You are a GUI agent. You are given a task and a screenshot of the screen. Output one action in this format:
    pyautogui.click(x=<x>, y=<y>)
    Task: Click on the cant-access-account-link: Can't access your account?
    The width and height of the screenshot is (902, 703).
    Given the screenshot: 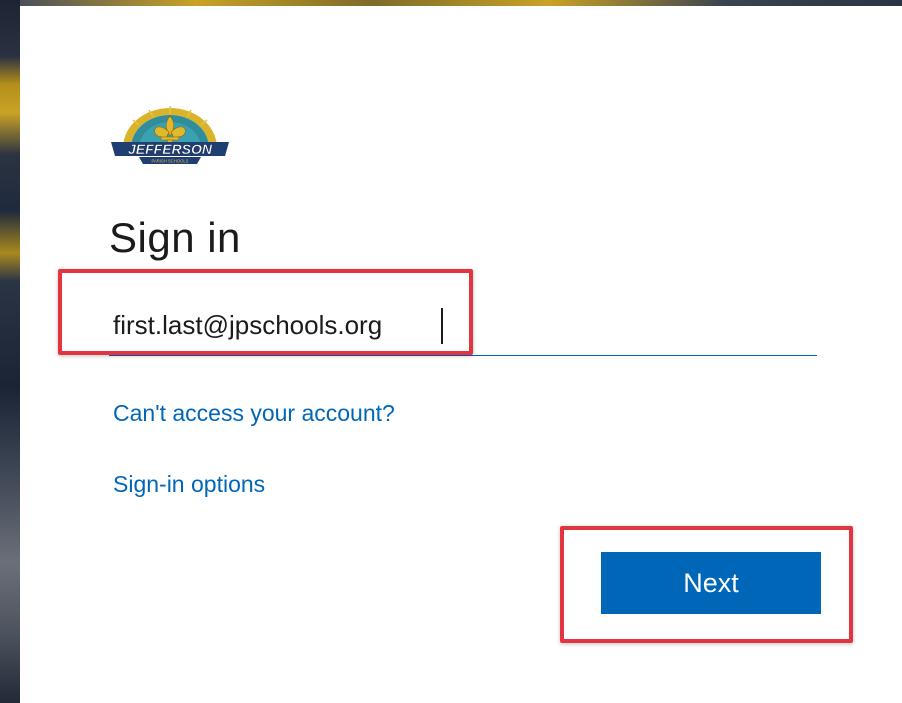 What is the action you would take?
    pyautogui.click(x=254, y=413)
    